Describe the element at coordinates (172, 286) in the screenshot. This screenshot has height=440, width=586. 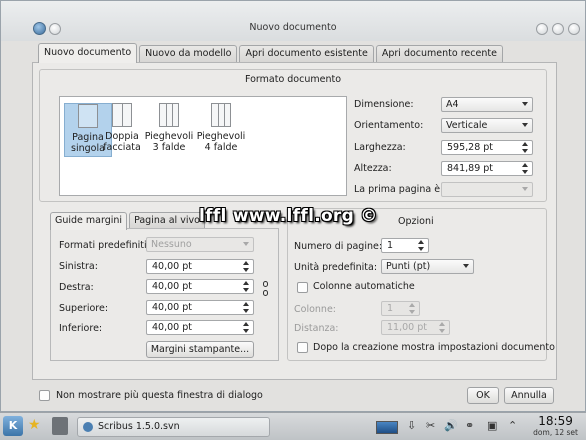
I see `destra-value: 40,00 pt` at that location.